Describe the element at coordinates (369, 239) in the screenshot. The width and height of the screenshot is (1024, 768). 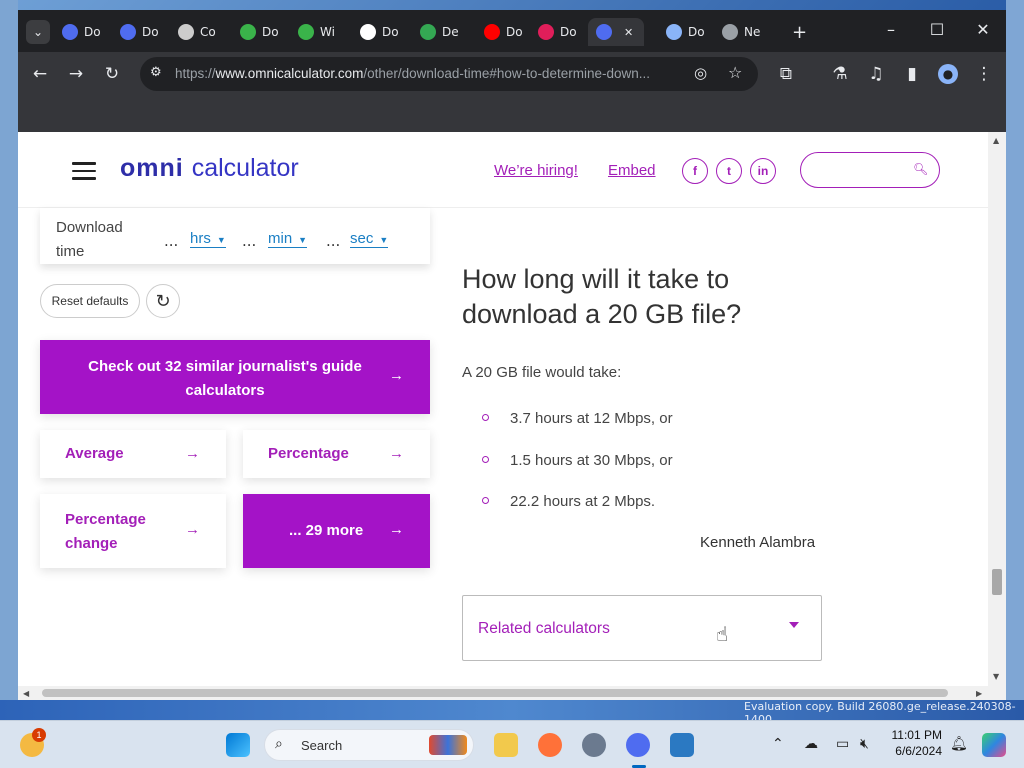
I see `seconds-unit-select: sec ▼` at that location.